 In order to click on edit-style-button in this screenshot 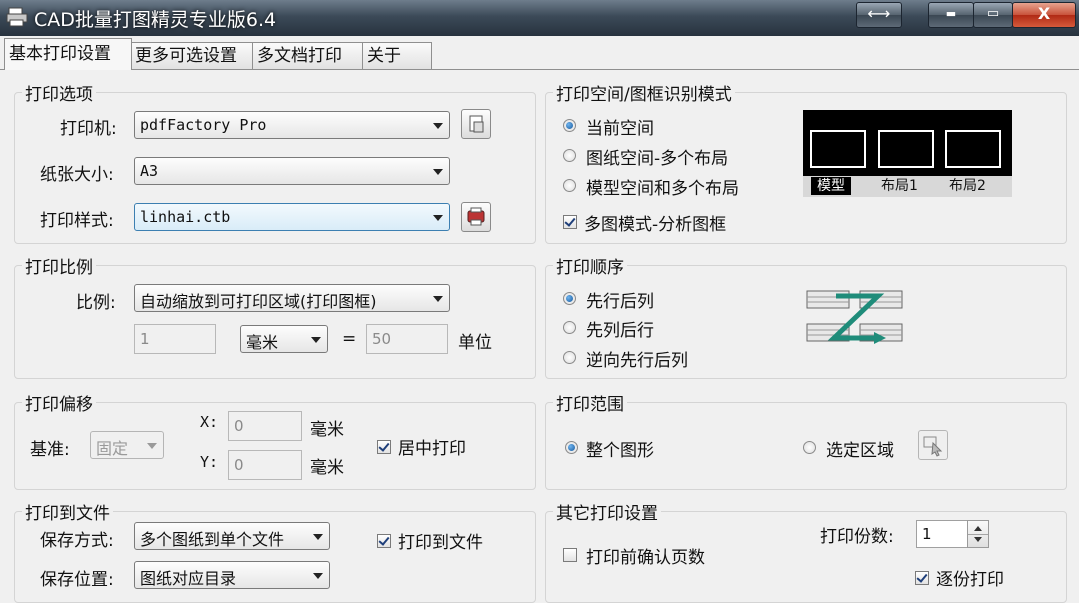, I will do `click(476, 217)`.